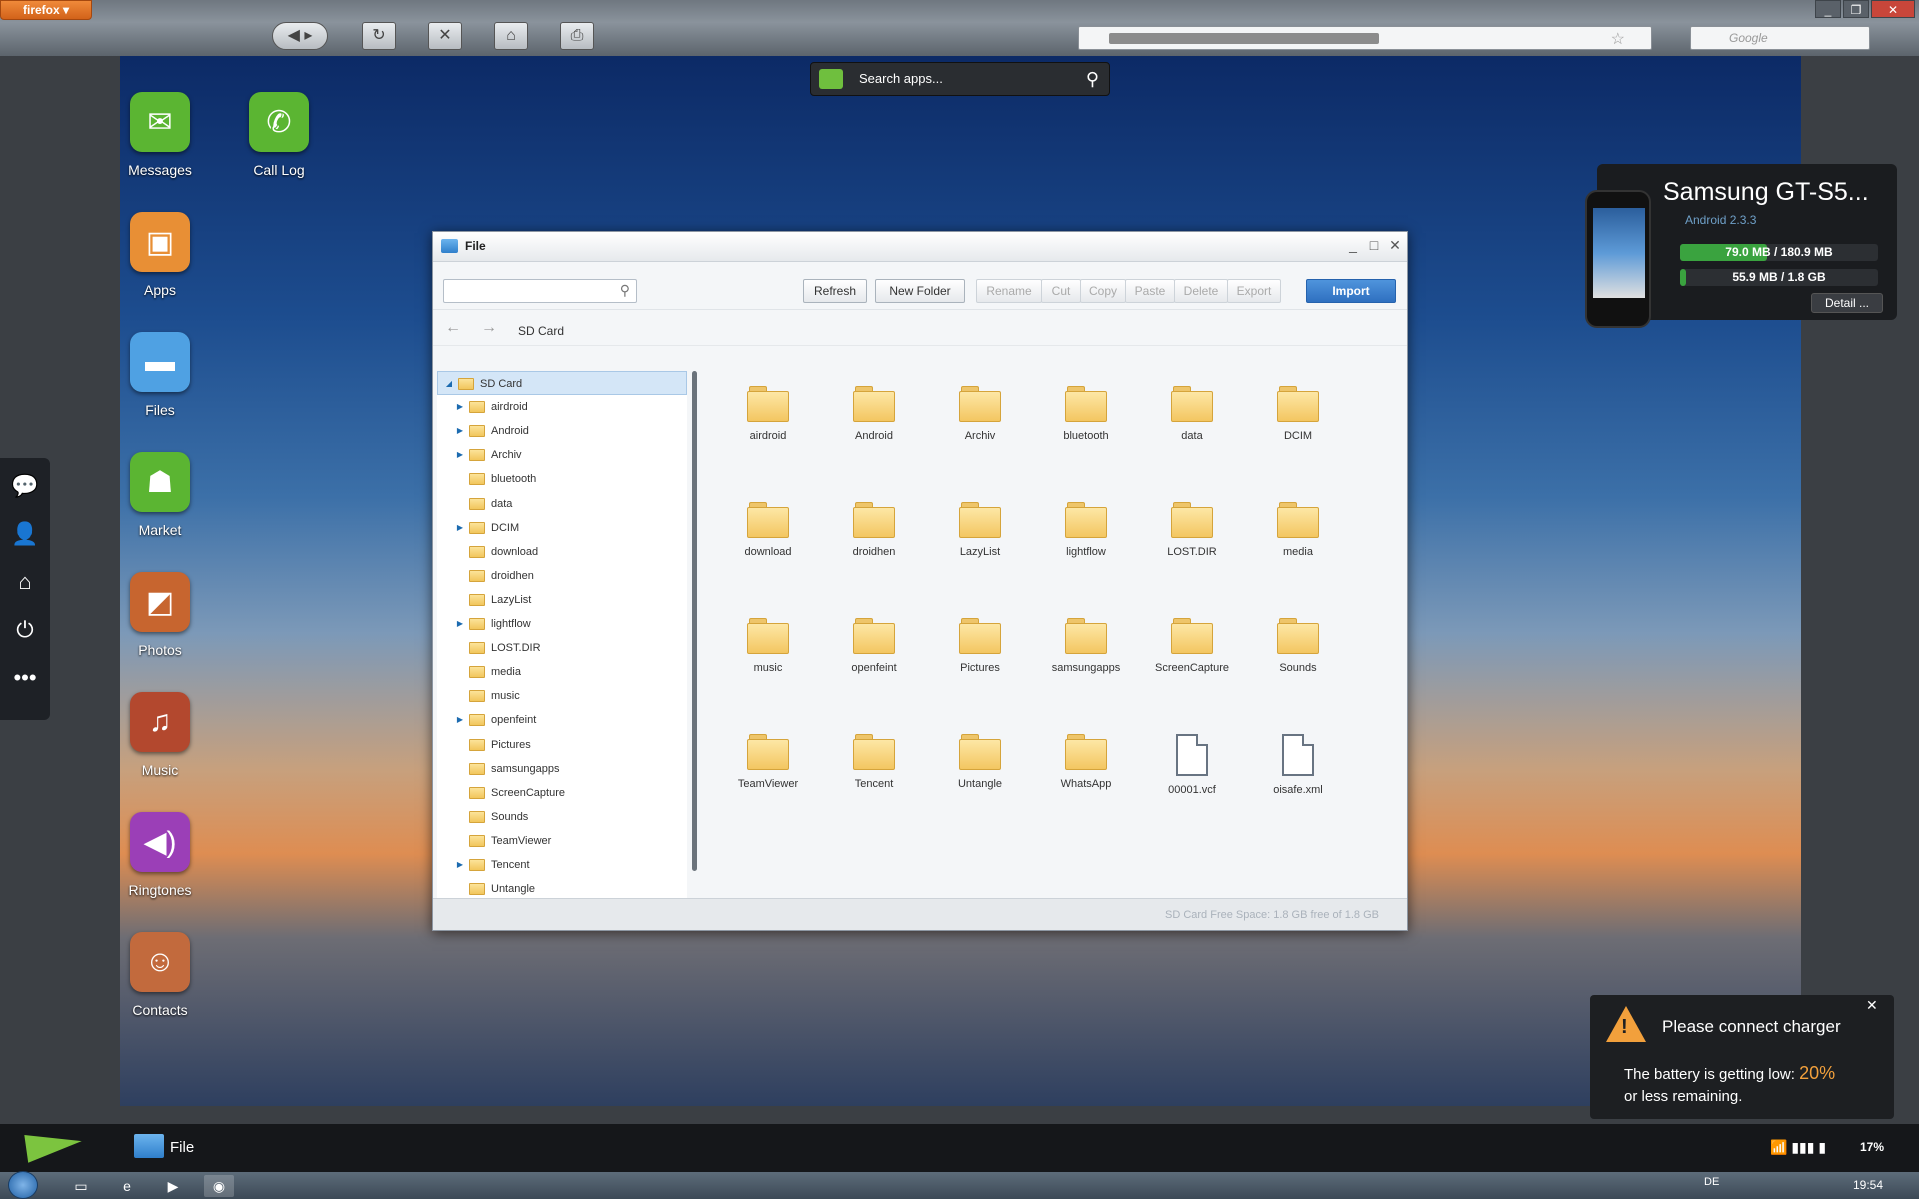 The height and width of the screenshot is (1199, 1919). I want to click on tree-item: ▶ airdroid, so click(562, 407).